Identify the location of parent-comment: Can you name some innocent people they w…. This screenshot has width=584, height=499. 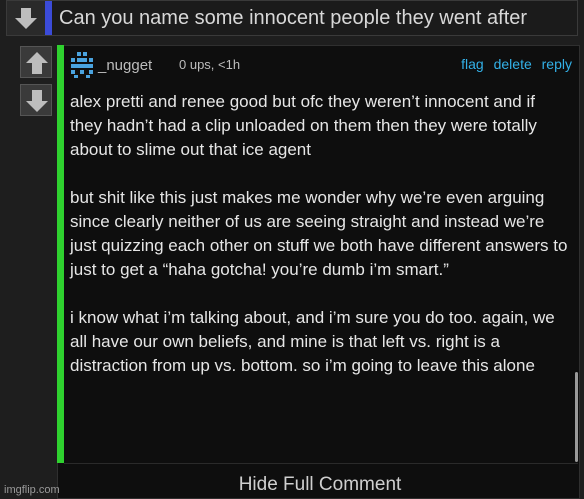
(292, 18).